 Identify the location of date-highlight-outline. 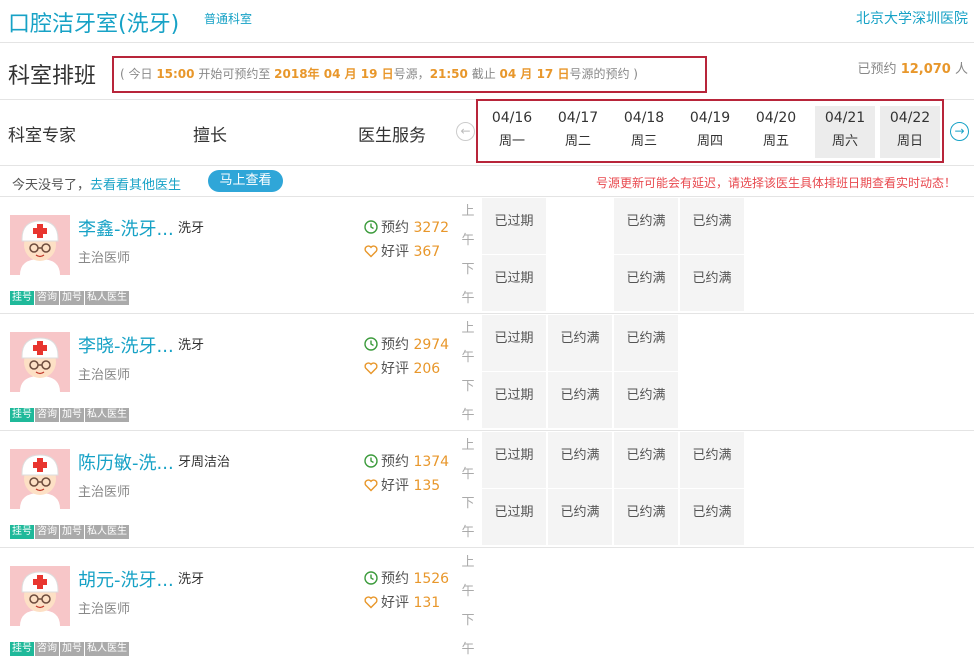
(710, 131).